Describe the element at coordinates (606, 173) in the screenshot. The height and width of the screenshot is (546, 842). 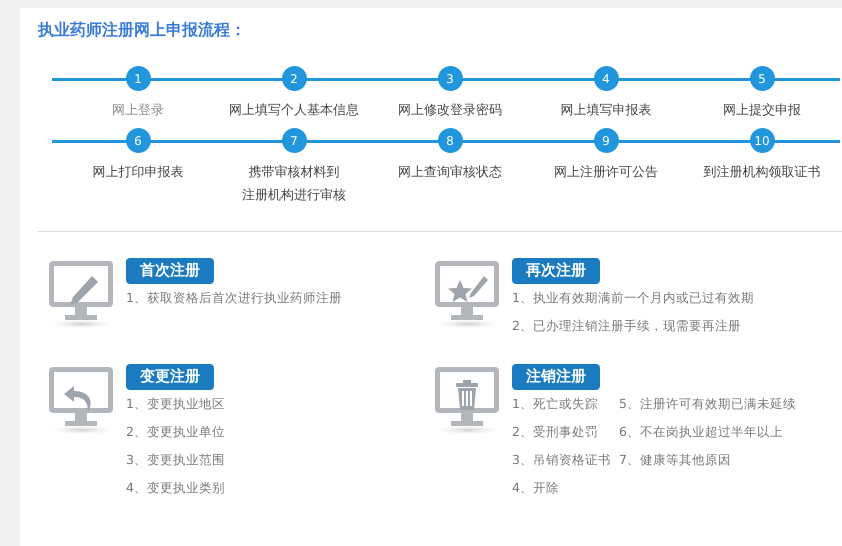
I see `step-label: 网上注册许可公告` at that location.